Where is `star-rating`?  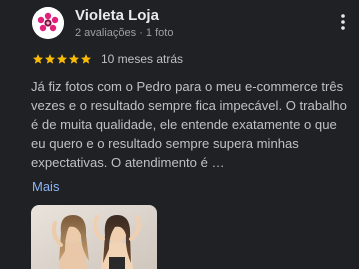 star-rating is located at coordinates (62, 59).